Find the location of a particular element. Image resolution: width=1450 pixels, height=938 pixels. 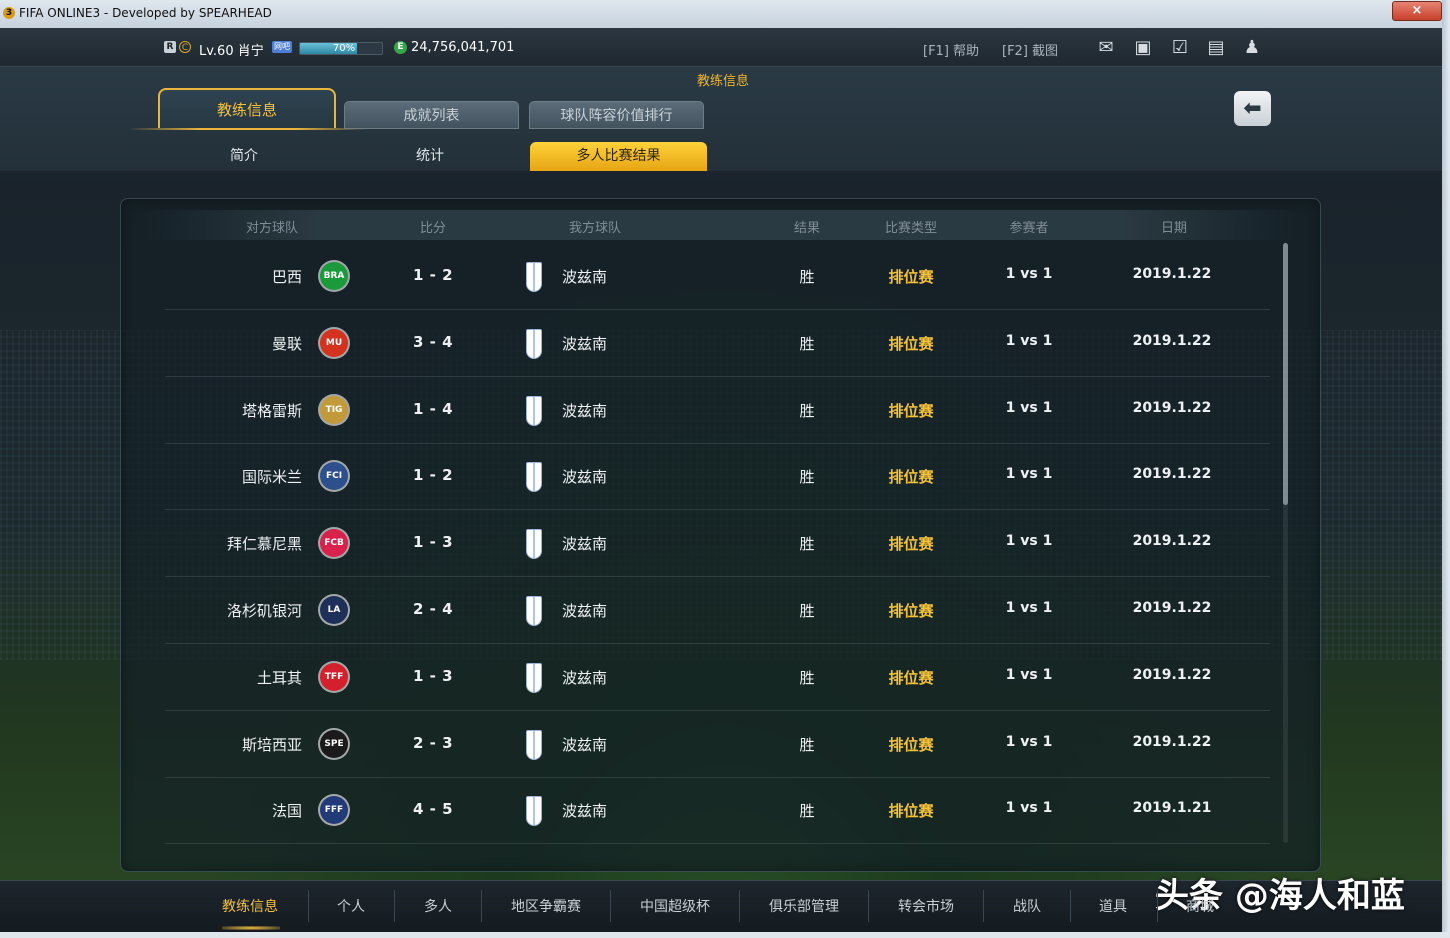

nav-item-8: 道具 is located at coordinates (1113, 906).